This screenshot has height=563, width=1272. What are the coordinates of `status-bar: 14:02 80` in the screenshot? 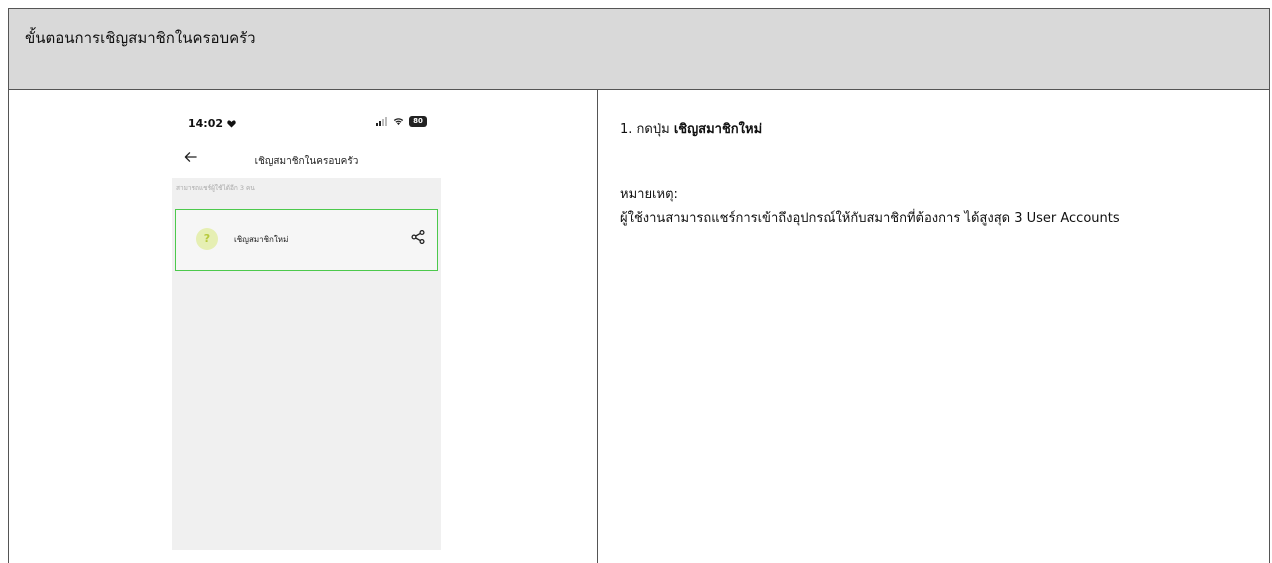 It's located at (306, 119).